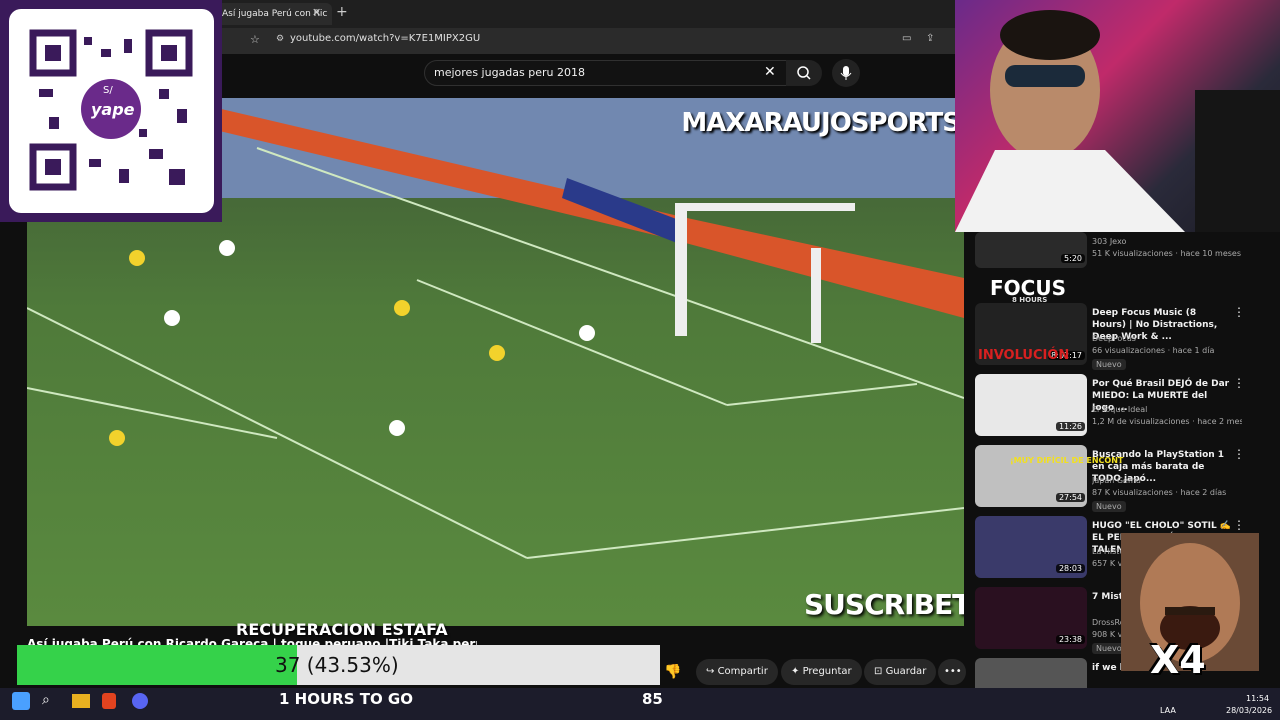 This screenshot has height=720, width=1280. I want to click on more-actions-button: •••, so click(952, 672).